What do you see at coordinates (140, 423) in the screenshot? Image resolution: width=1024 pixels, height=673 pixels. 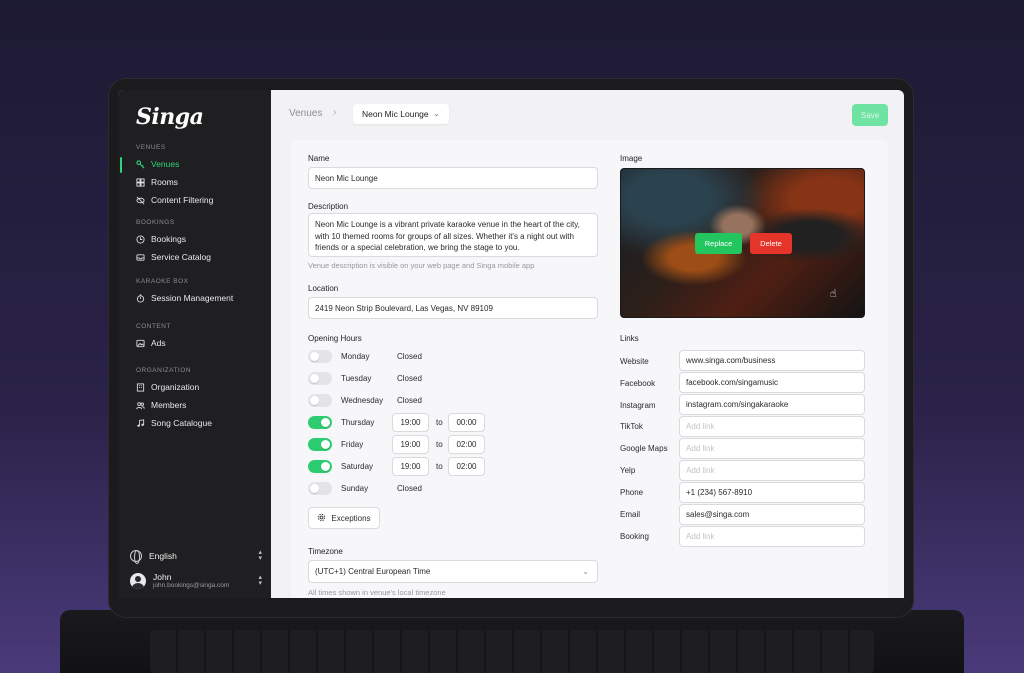 I see `music-icon` at bounding box center [140, 423].